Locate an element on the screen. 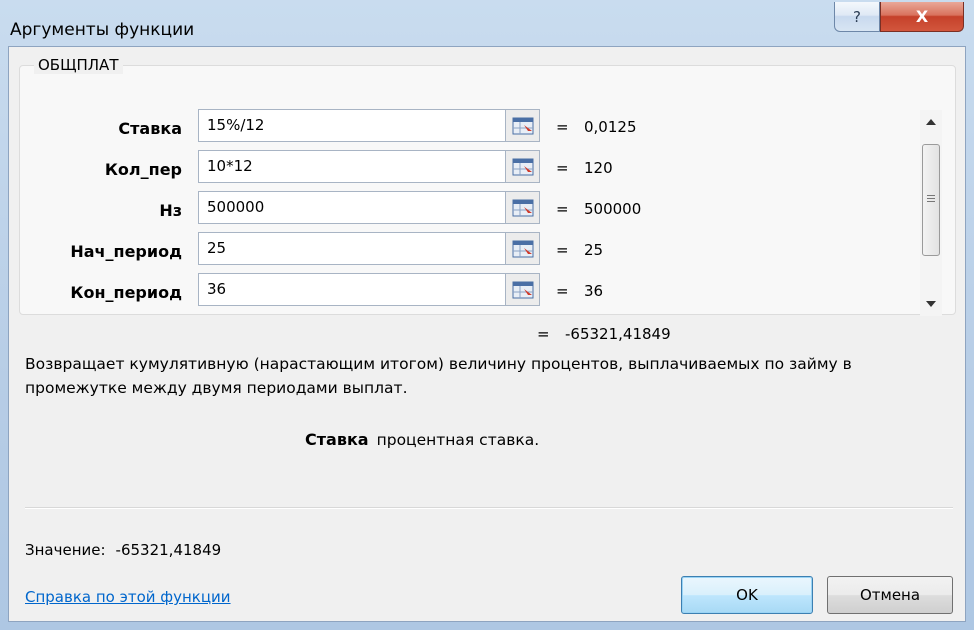 The width and height of the screenshot is (974, 630). value-line: Значение: -65321,41849 is located at coordinates (123, 550).